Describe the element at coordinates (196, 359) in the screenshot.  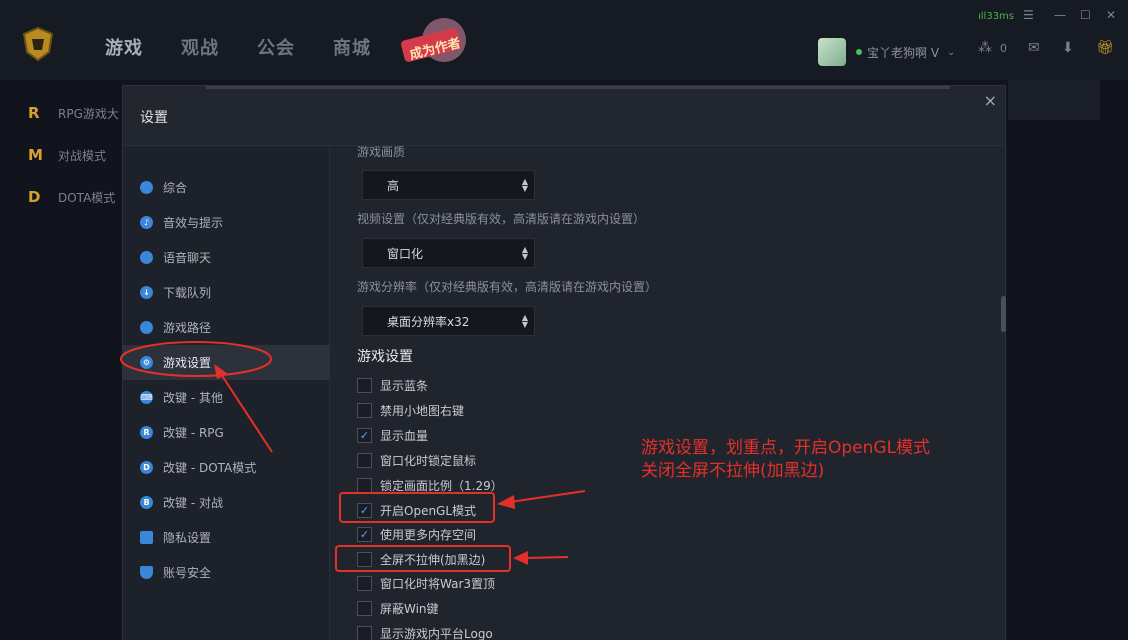
I see `highlight-ellipse` at that location.